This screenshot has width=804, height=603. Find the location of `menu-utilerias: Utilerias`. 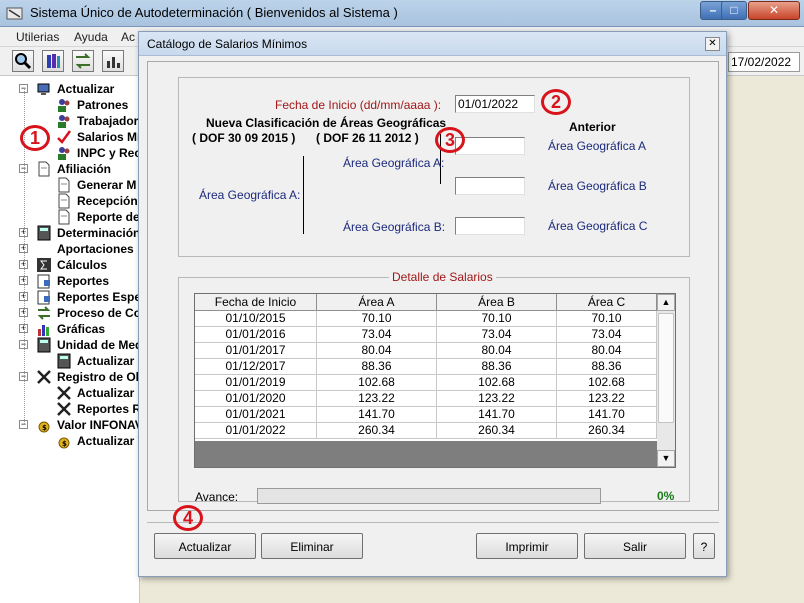

menu-utilerias: Utilerias is located at coordinates (37, 37).